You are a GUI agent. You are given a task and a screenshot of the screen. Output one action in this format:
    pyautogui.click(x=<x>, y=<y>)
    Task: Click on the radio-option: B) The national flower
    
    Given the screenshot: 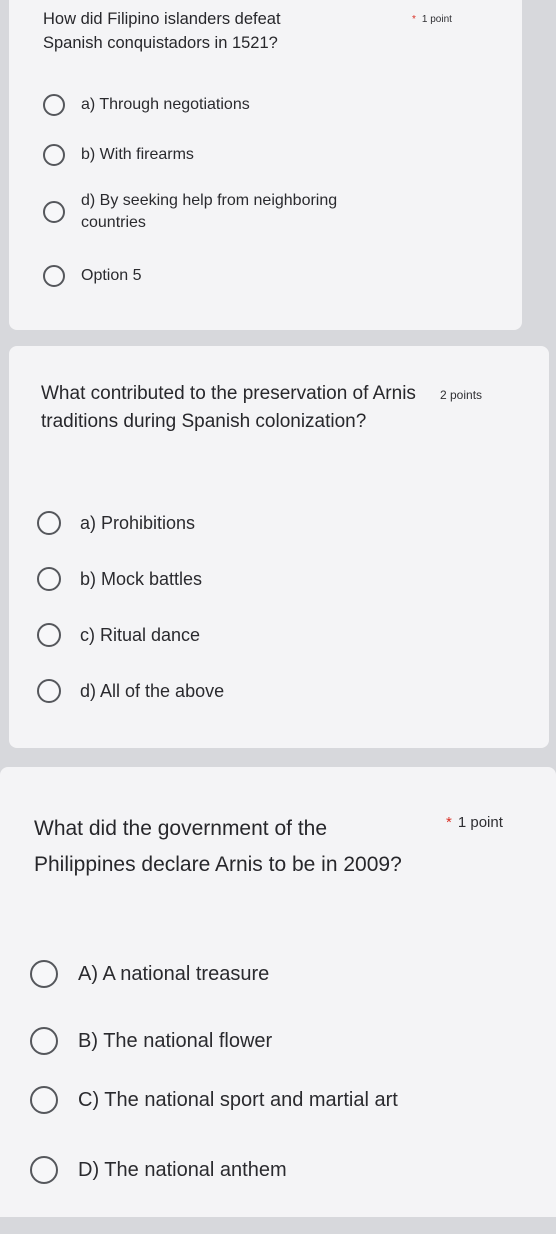 What is the action you would take?
    pyautogui.click(x=151, y=1041)
    